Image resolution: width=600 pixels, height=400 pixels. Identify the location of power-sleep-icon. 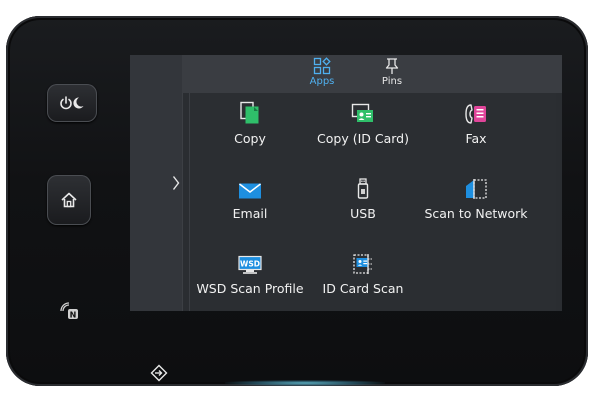
(72, 103).